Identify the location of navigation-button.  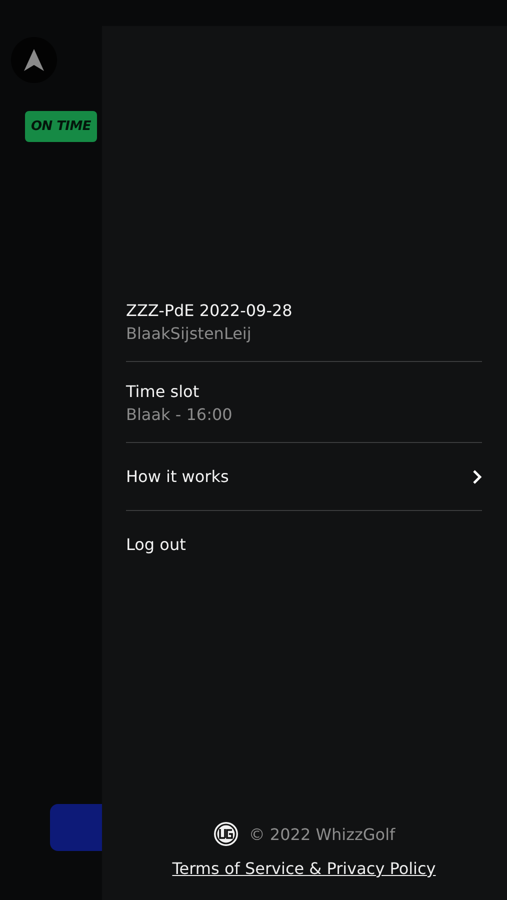
(34, 60).